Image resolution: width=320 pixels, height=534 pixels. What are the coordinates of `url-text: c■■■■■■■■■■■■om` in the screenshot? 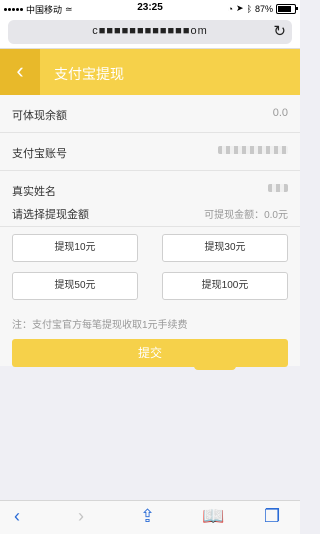 It's located at (150, 31).